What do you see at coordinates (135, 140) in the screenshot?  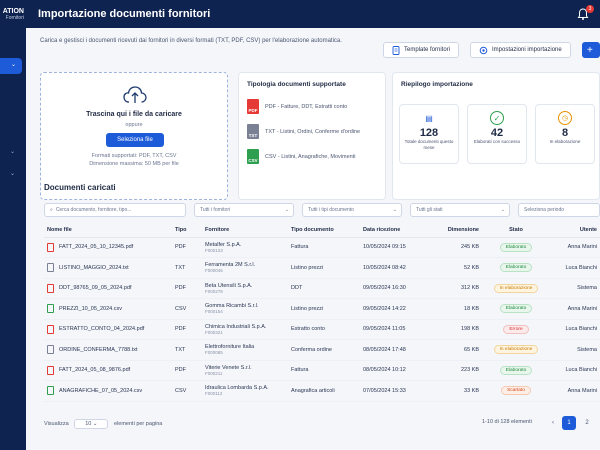 I see `select-file-button: Seleziona file` at bounding box center [135, 140].